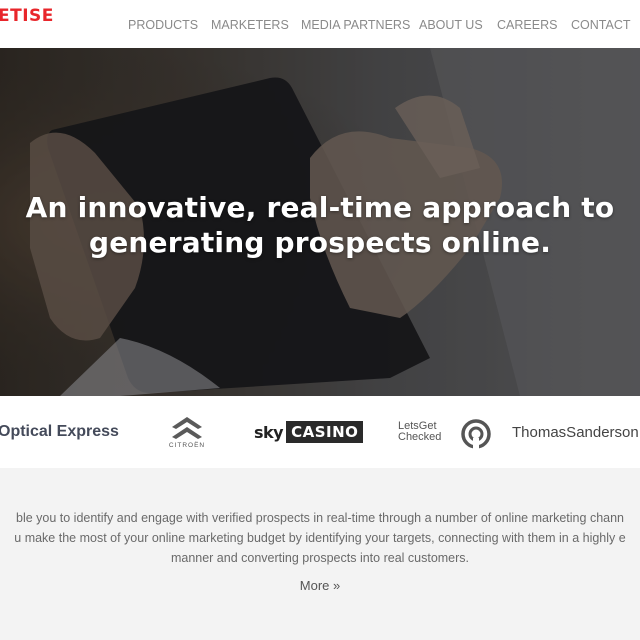 The image size is (640, 640). What do you see at coordinates (187, 428) in the screenshot?
I see `citroen-chevrons-icon` at bounding box center [187, 428].